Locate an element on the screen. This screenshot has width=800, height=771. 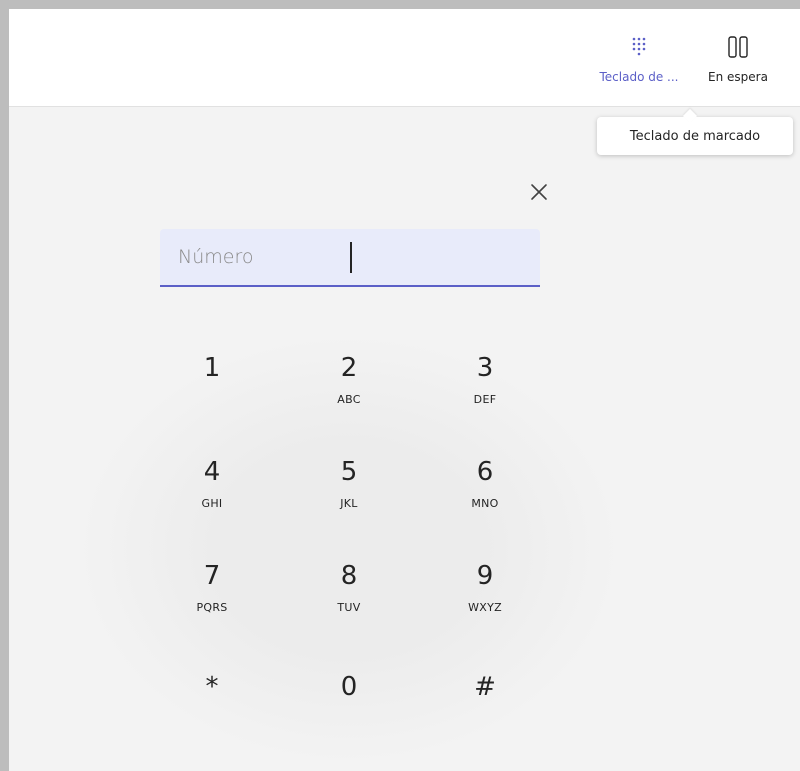
key-letters: WXYZ is located at coordinates (485, 607).